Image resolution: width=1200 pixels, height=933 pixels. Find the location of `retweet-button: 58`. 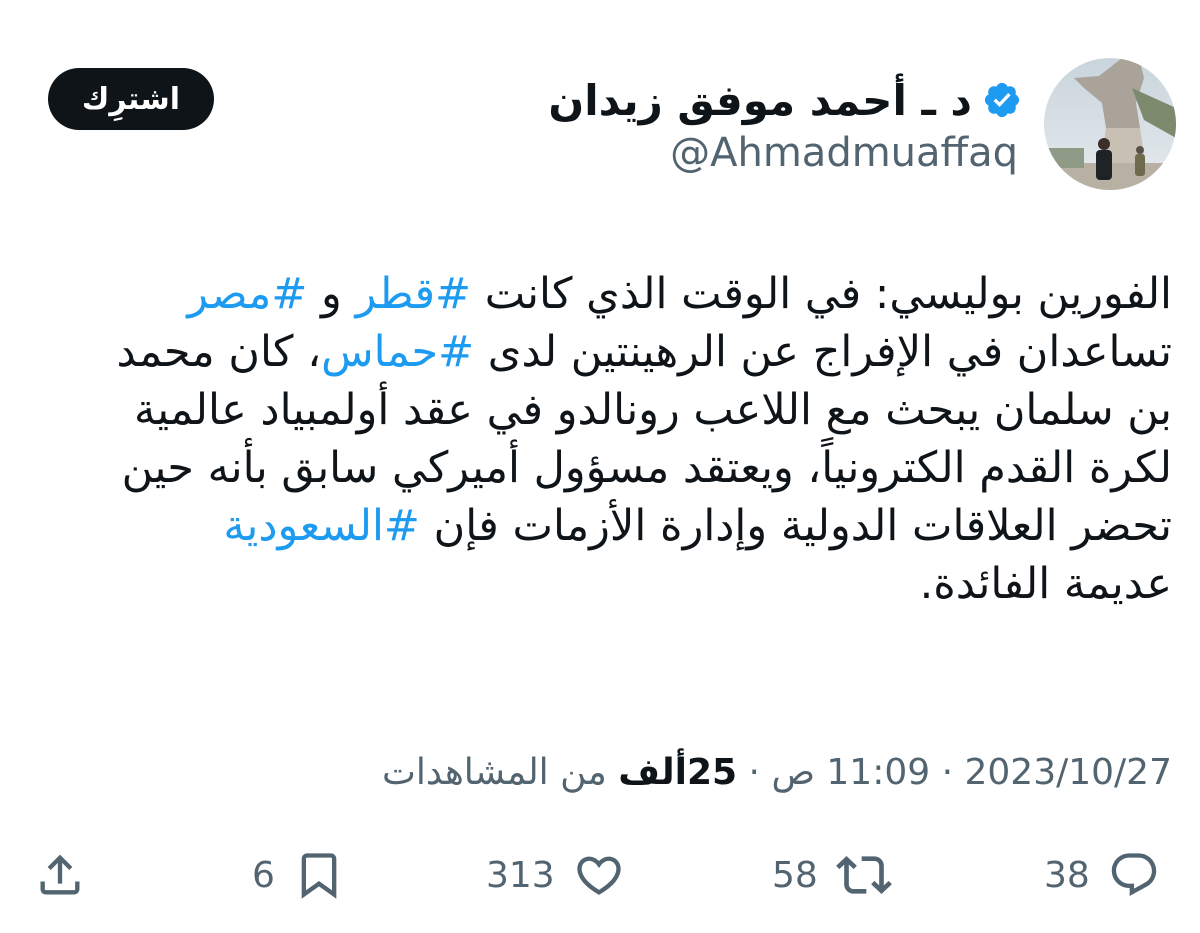

retweet-button: 58 is located at coordinates (832, 875).